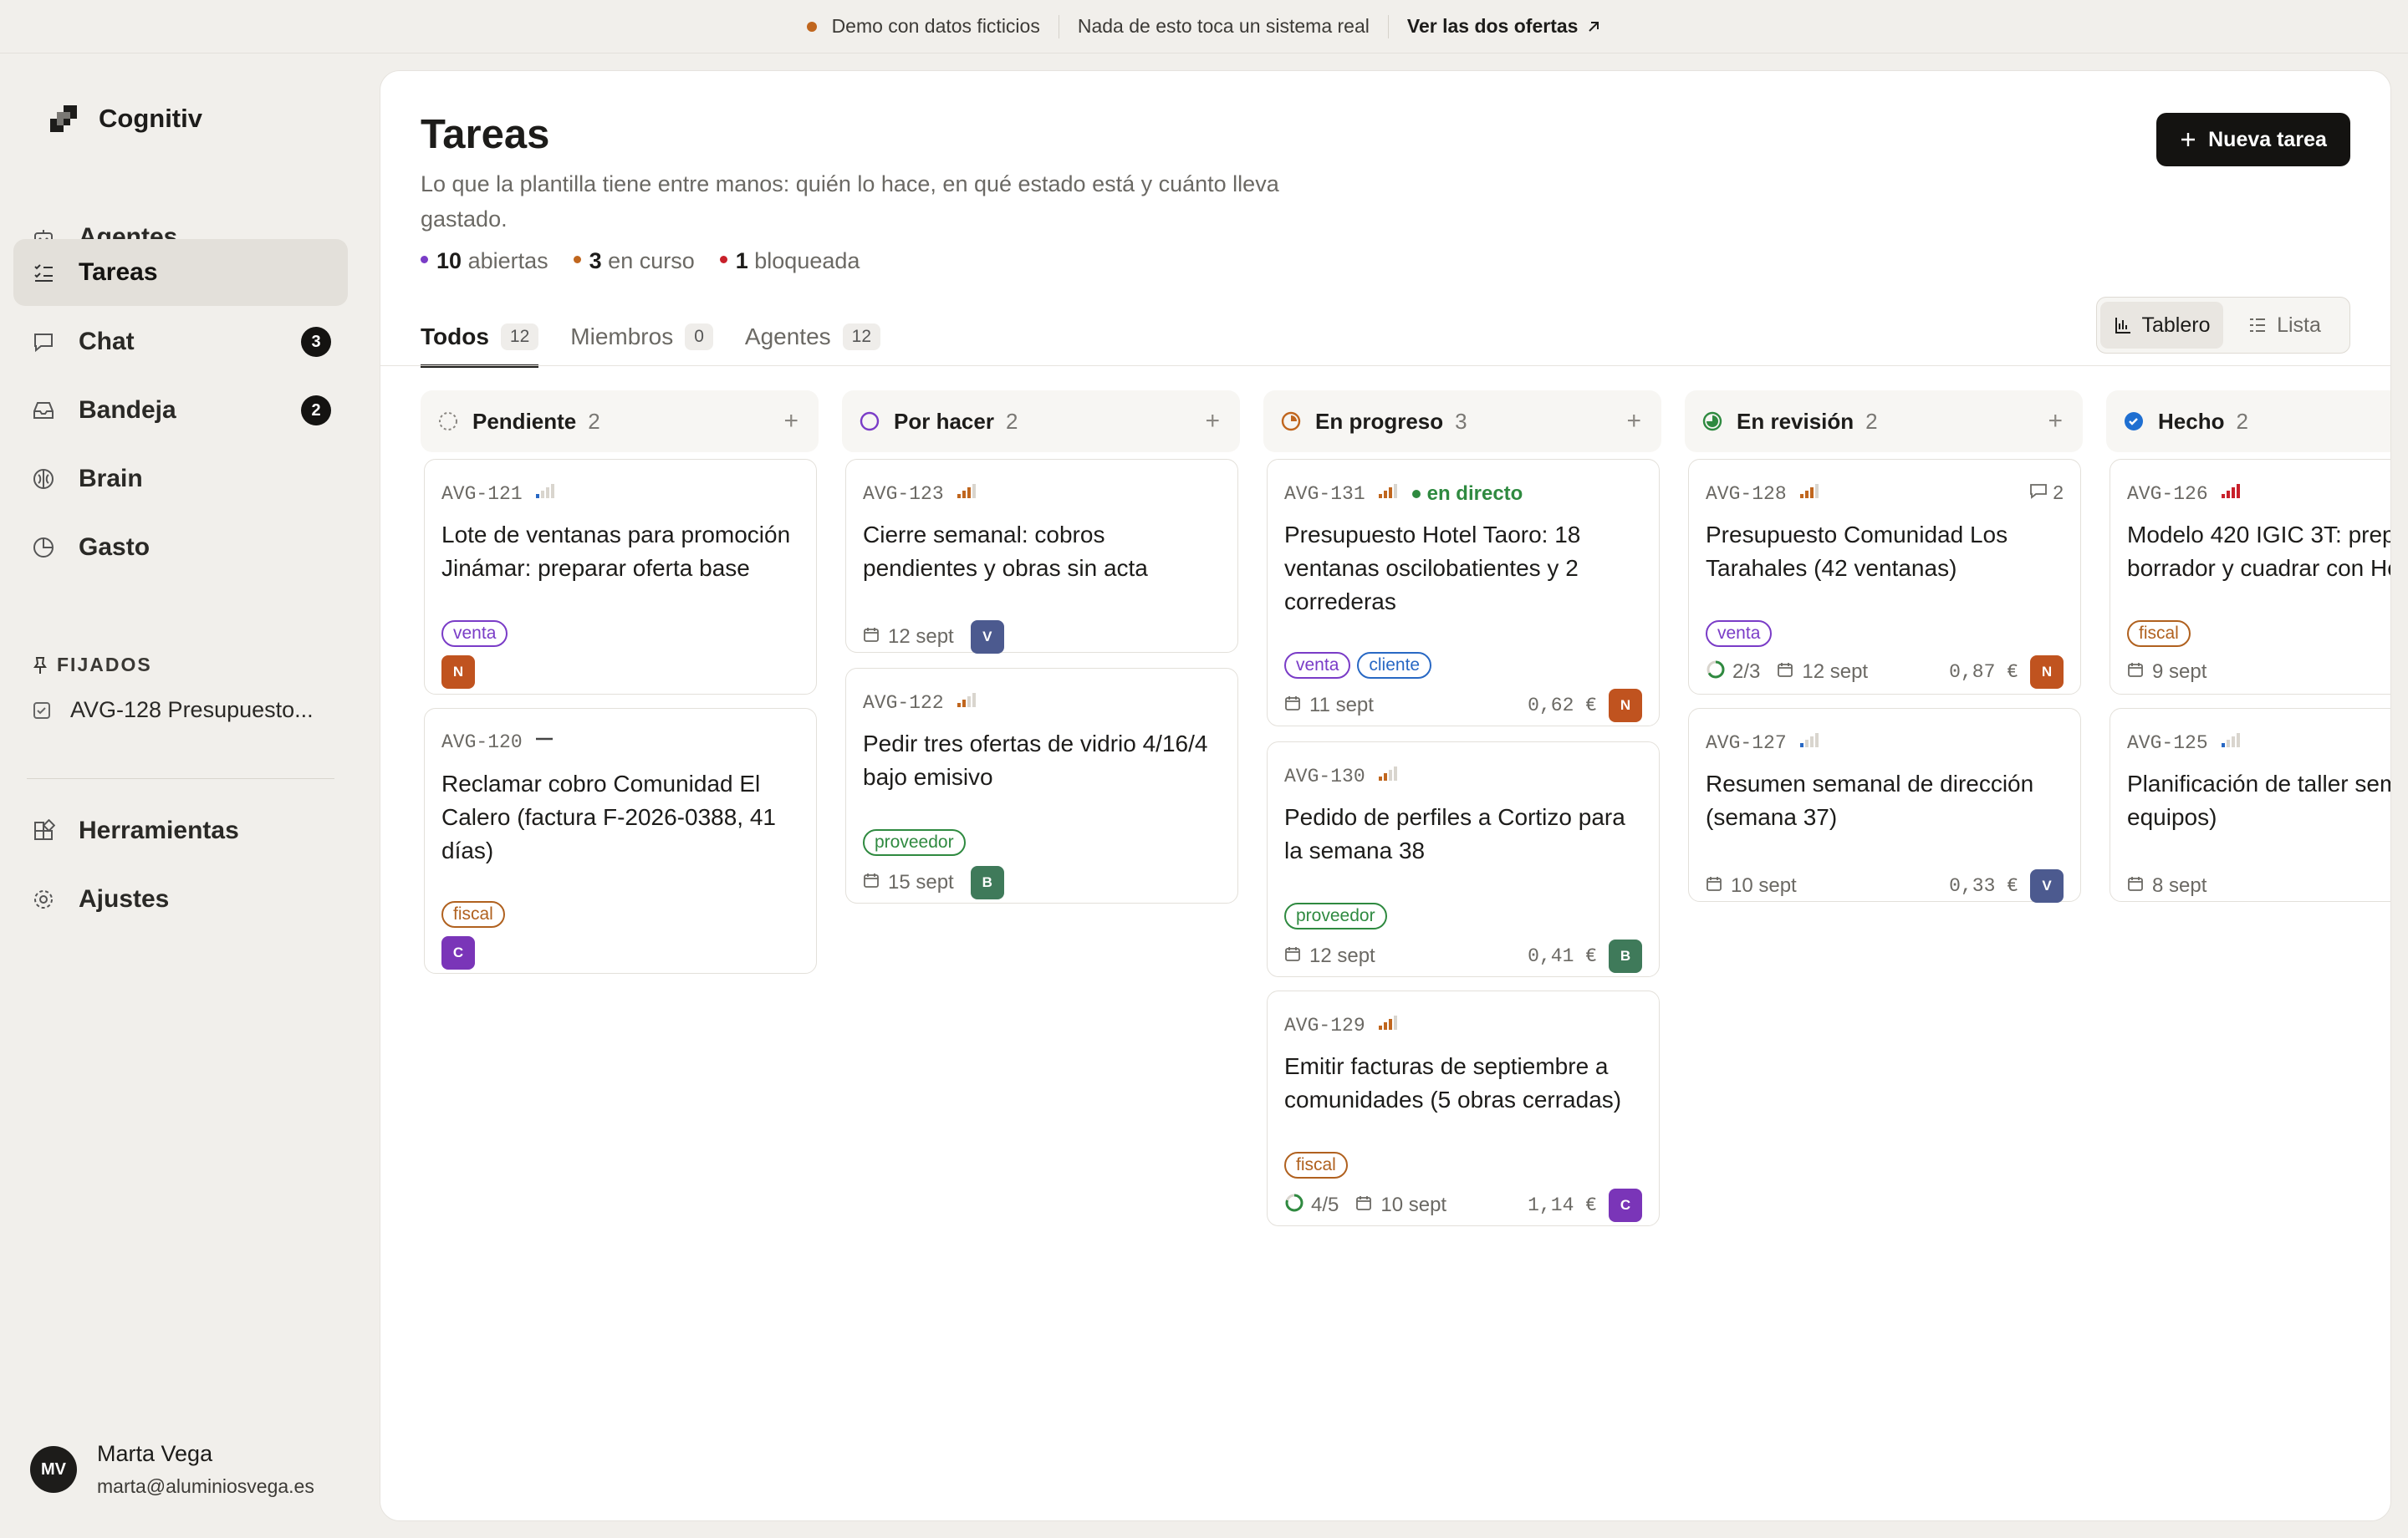 The image size is (2408, 1538). Describe the element at coordinates (1329, 706) in the screenshot. I see `due-date: 11 sept` at that location.